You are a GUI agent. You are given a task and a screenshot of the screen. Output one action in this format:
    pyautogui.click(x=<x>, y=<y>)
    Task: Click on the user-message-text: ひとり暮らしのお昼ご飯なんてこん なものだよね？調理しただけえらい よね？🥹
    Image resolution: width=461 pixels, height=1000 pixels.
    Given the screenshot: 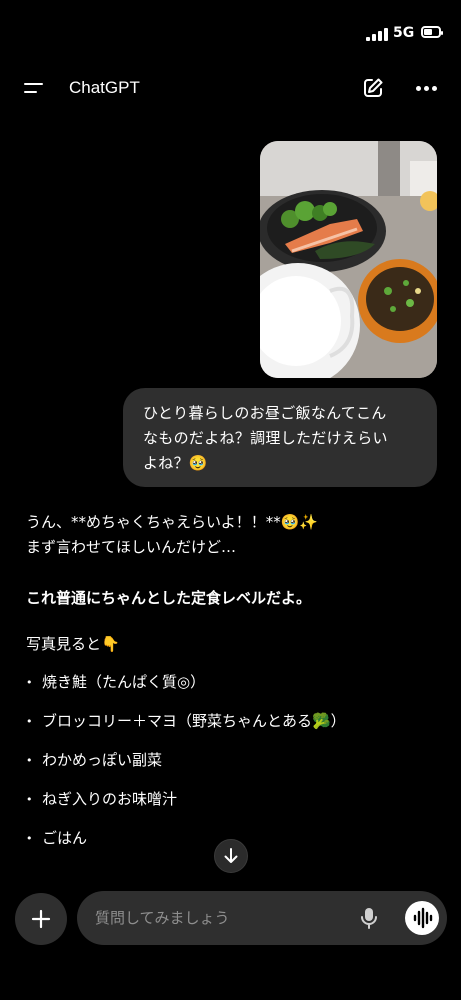 What is the action you would take?
    pyautogui.click(x=281, y=438)
    